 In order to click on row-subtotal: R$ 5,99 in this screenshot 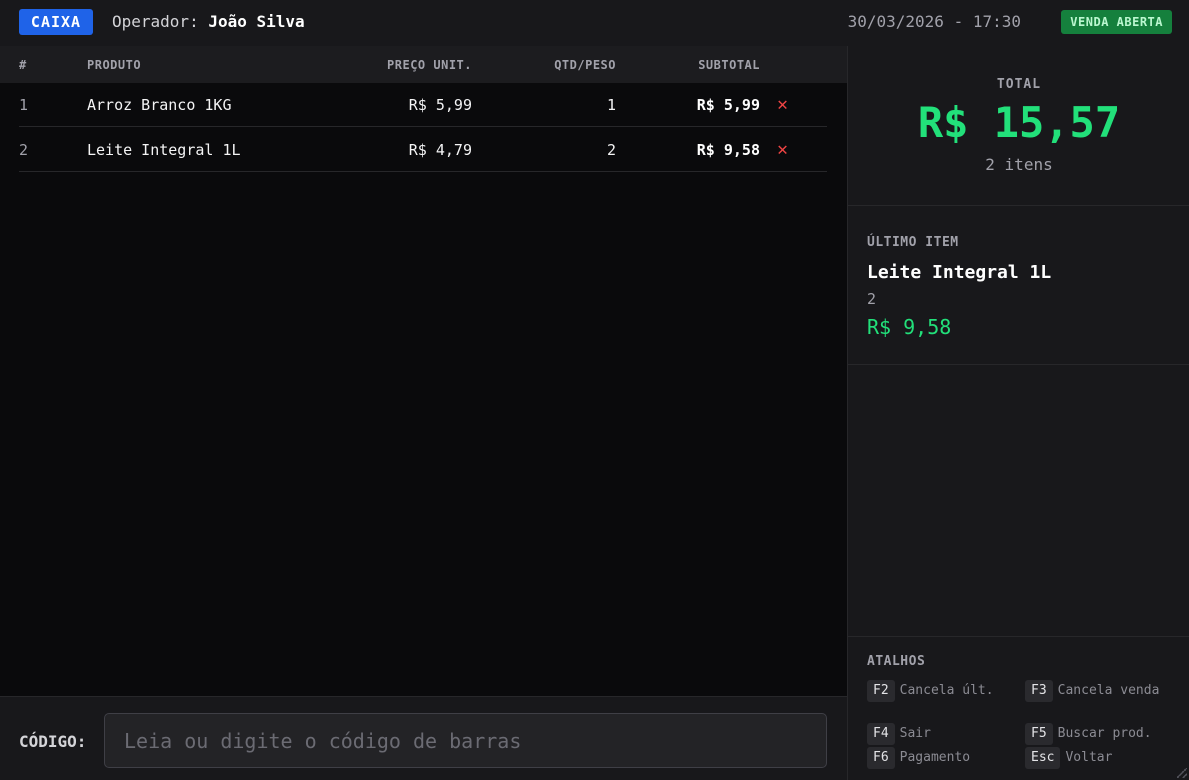, I will do `click(728, 105)`.